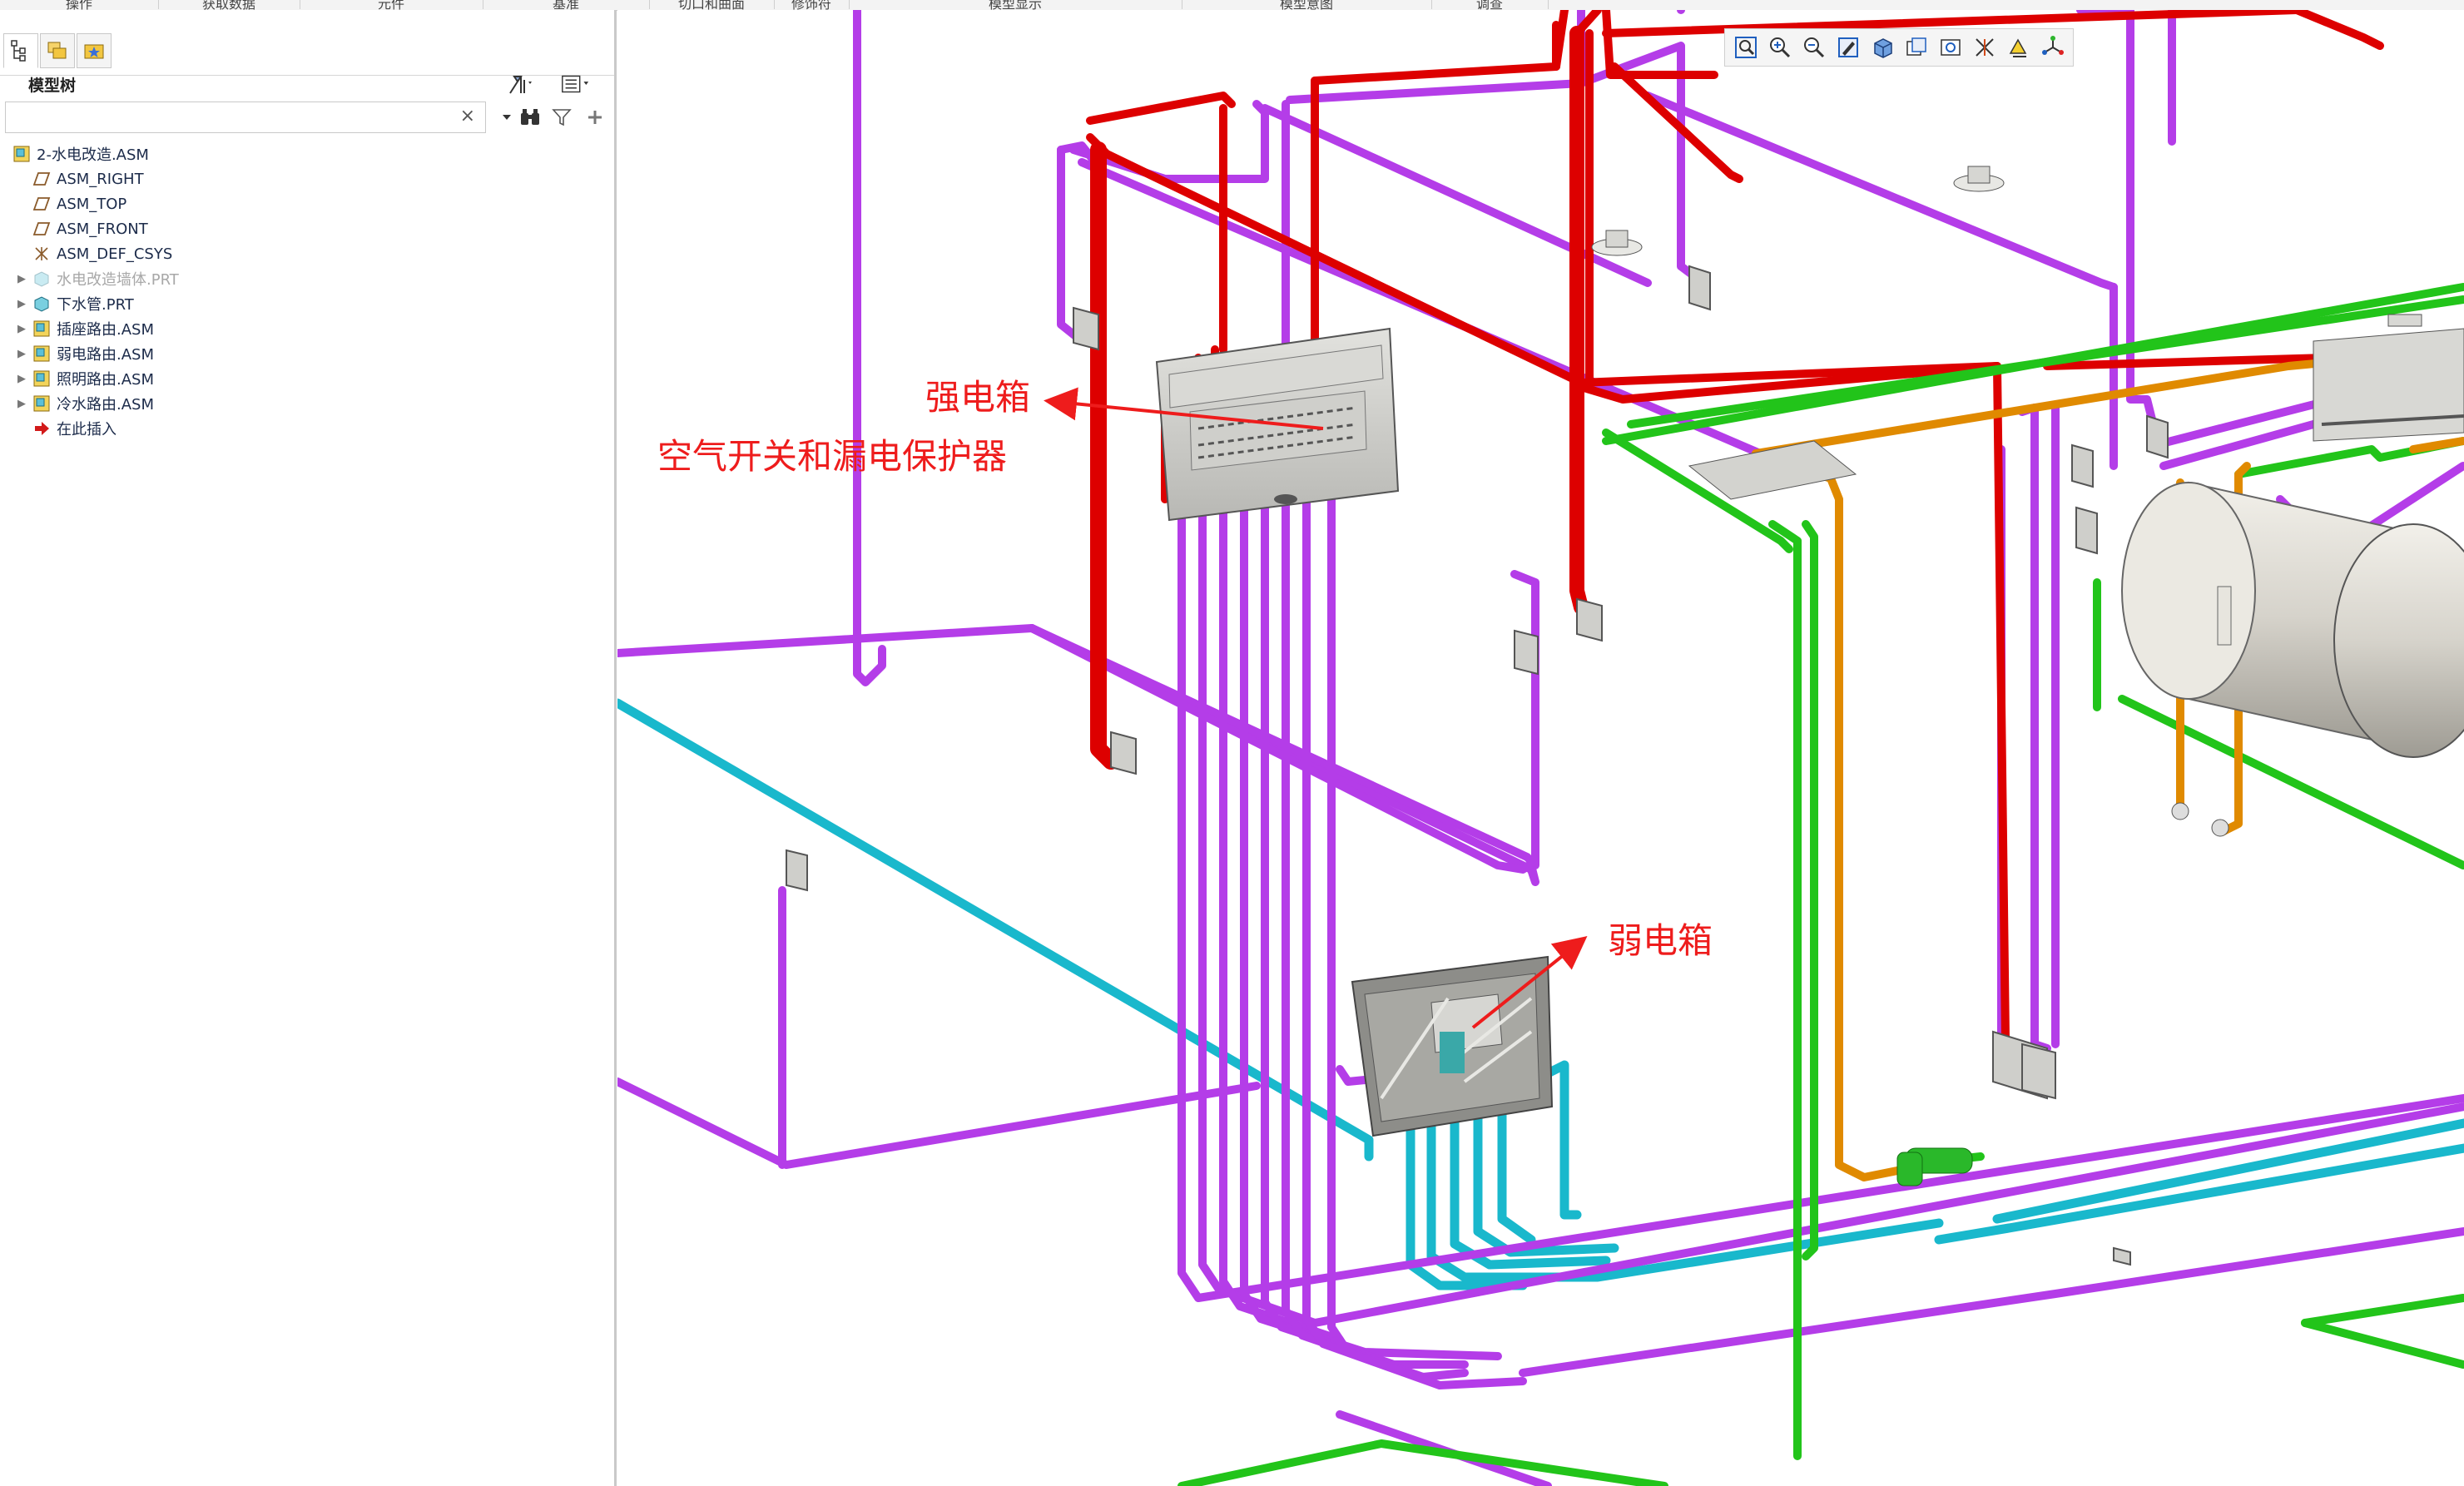 This screenshot has width=2464, height=1486. I want to click on zoom-in-icon, so click(1780, 47).